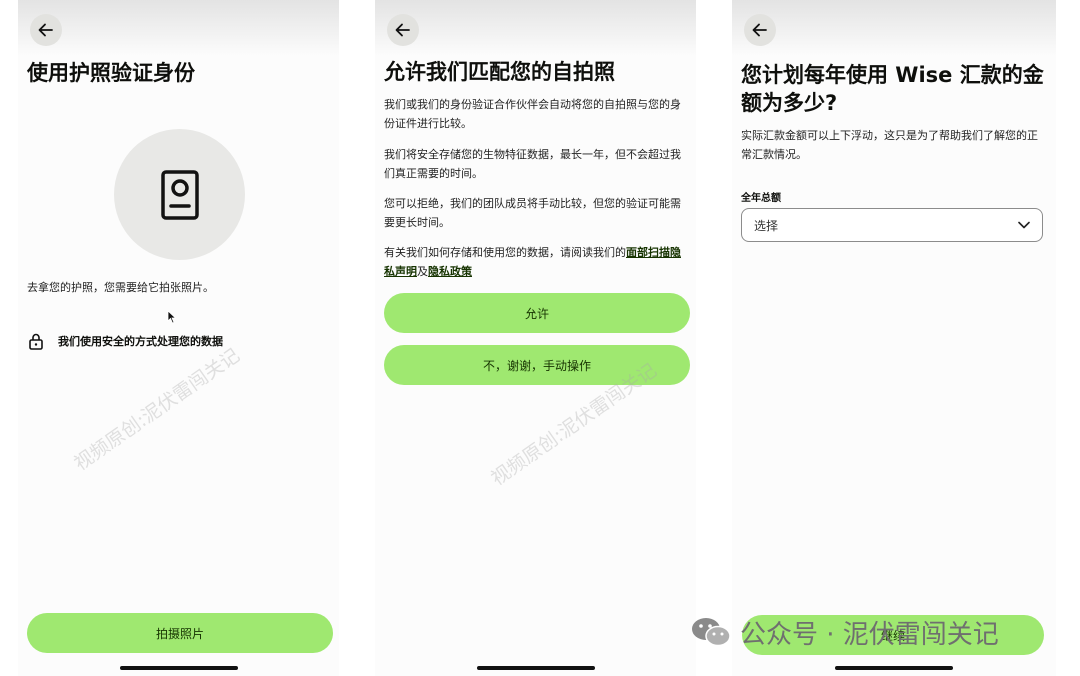 The width and height of the screenshot is (1080, 676). I want to click on storage-text: 我们将安全存储您的生物特征数据，最长一年，但不会超过我们真正需要的时间。, so click(532, 164).